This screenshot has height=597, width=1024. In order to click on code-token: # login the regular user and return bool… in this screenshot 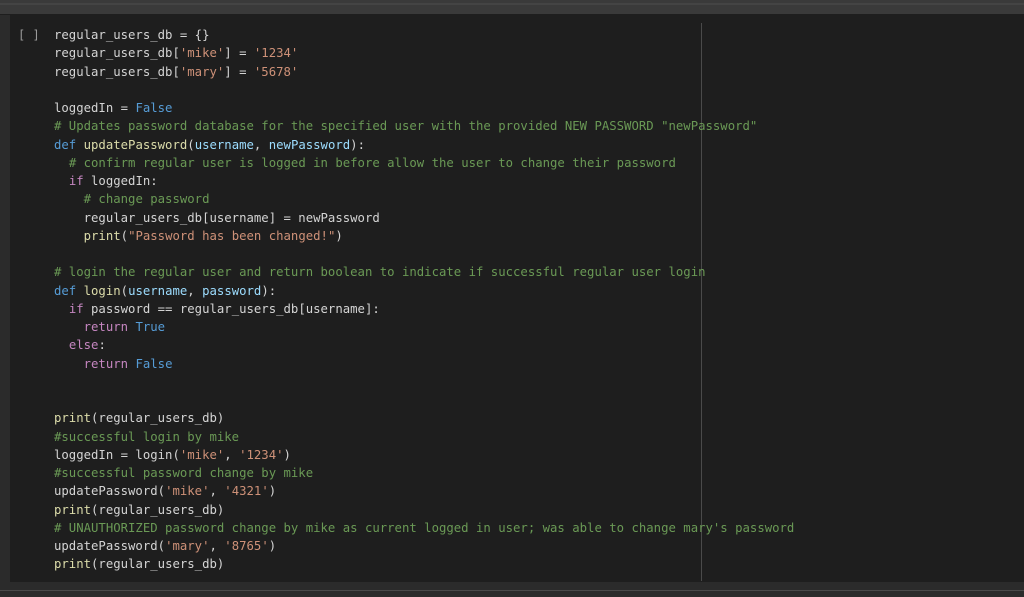, I will do `click(380, 272)`.